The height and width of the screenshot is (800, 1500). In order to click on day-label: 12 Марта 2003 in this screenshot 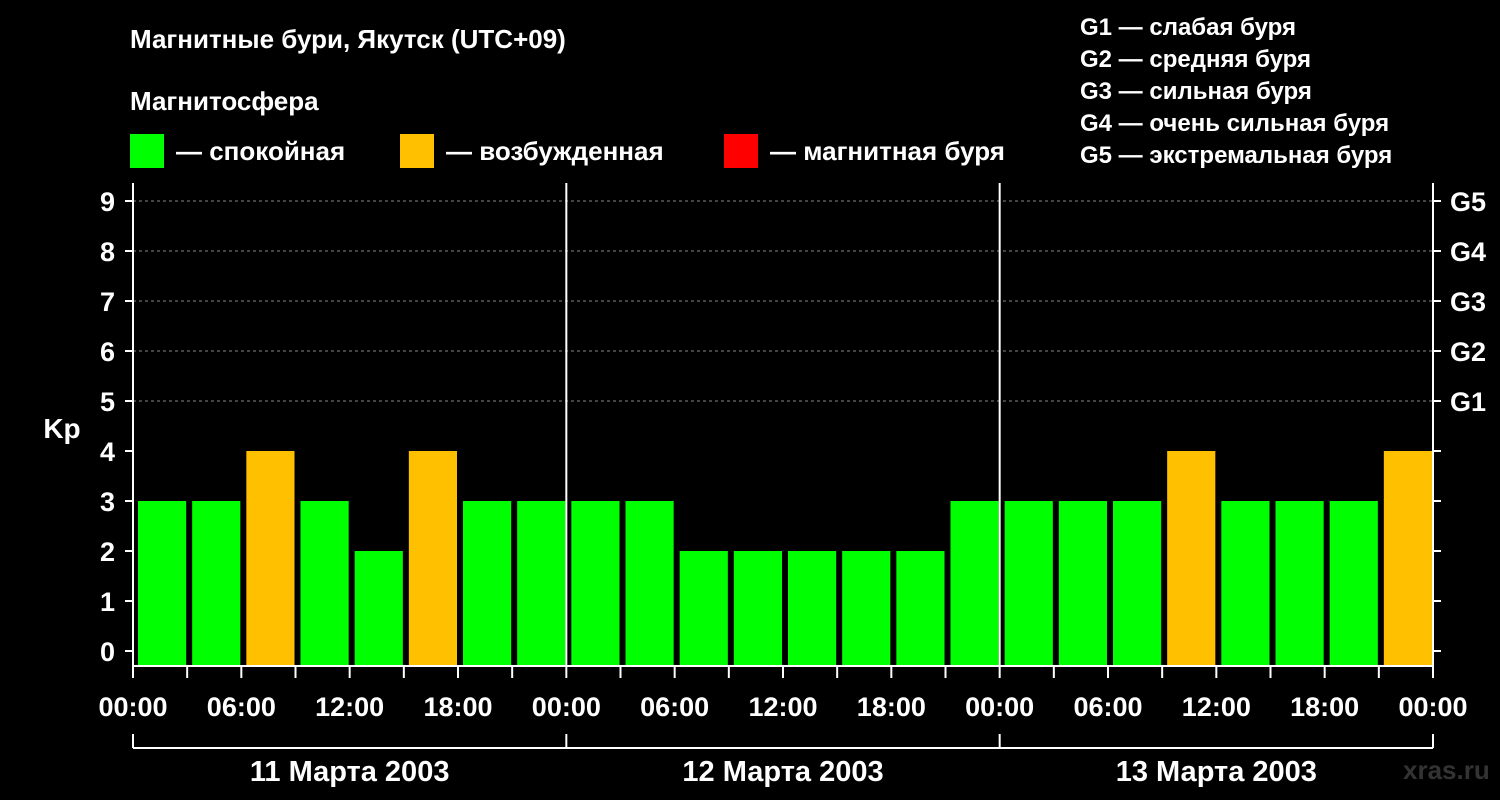, I will do `click(782, 772)`.